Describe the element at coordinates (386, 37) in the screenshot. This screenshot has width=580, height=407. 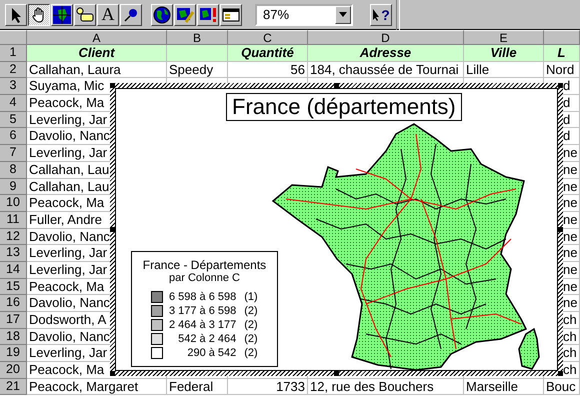
I see `column-header: D` at that location.